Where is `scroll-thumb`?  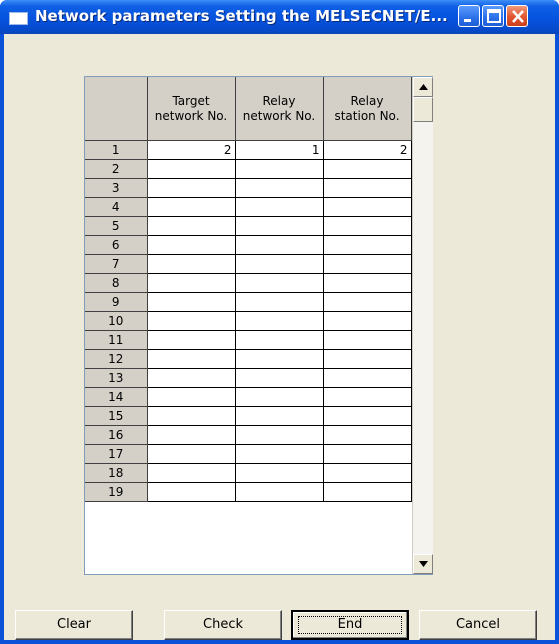
scroll-thumb is located at coordinates (423, 109).